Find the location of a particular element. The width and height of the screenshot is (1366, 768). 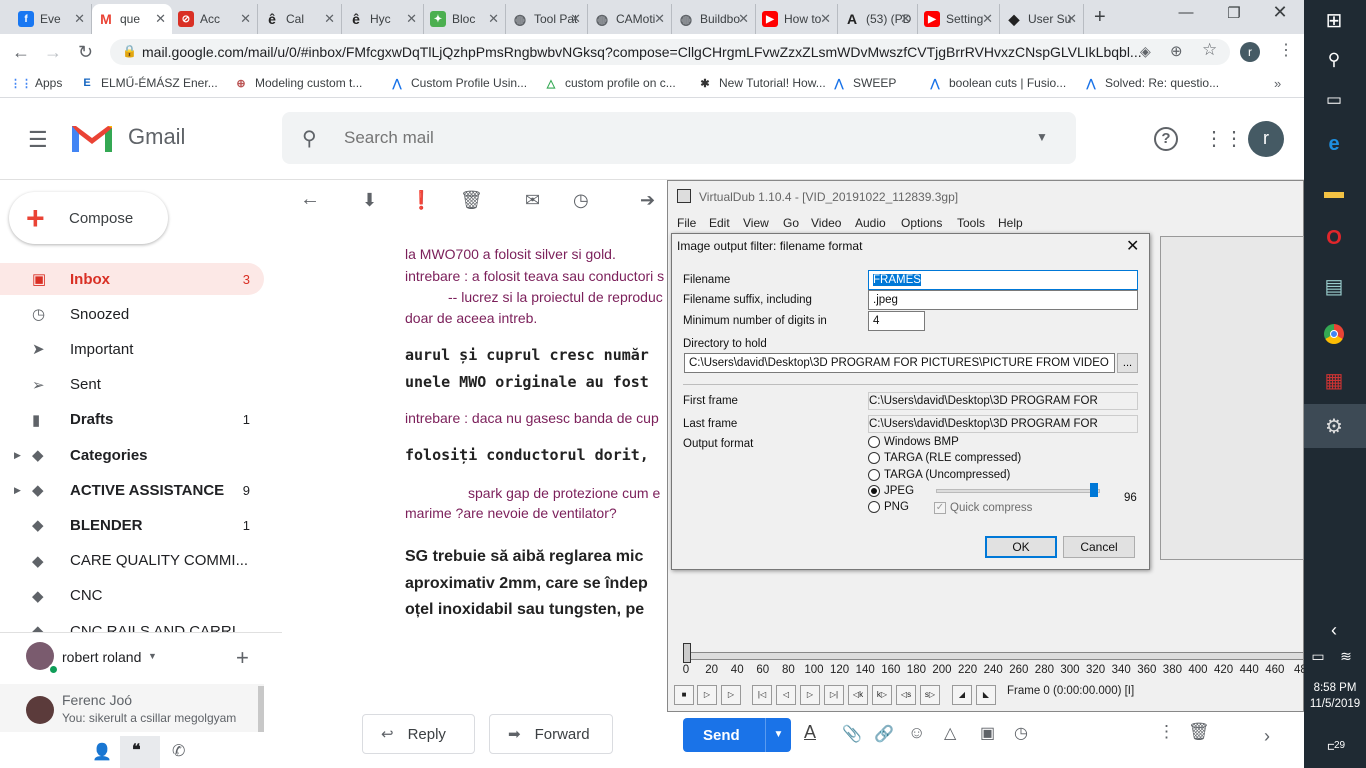

bookmark-item: ⋀ SWEEP is located at coordinates (864, 83).